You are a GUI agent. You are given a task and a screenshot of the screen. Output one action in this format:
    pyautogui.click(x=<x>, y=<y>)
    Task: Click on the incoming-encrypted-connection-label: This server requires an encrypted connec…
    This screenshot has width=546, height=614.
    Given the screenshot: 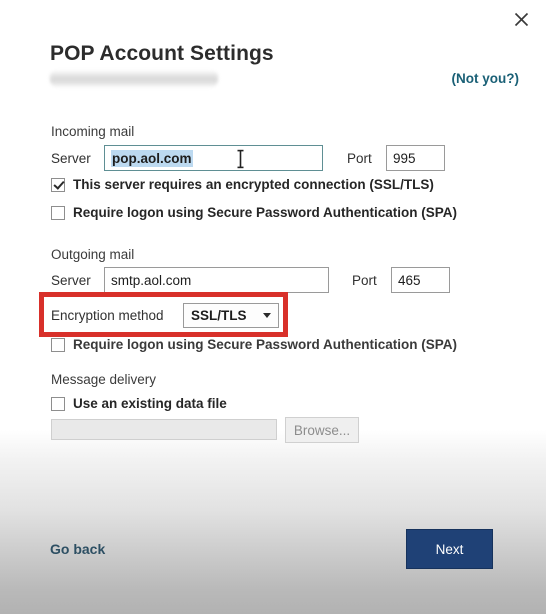 What is the action you would take?
    pyautogui.click(x=253, y=184)
    